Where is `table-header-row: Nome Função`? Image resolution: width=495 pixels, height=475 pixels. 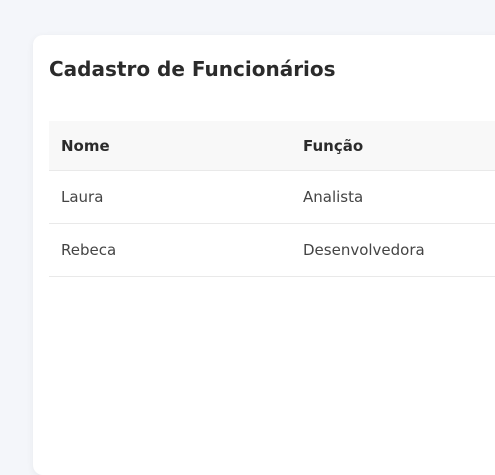
table-header-row: Nome Função is located at coordinates (272, 146).